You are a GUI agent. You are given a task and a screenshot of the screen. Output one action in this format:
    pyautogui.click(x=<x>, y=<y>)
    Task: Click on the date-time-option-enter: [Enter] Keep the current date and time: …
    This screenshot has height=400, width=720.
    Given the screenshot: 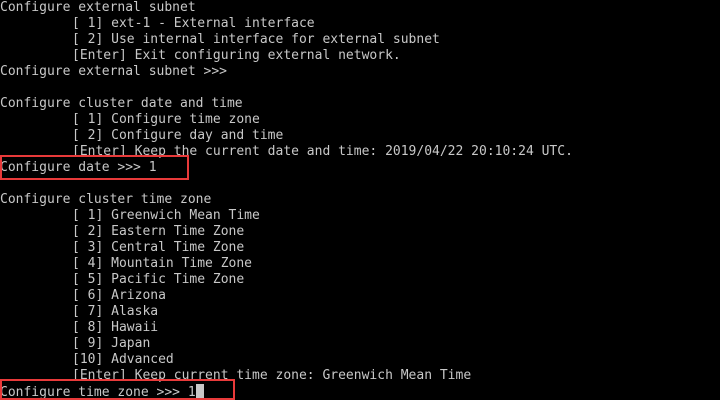 What is the action you would take?
    pyautogui.click(x=322, y=151)
    